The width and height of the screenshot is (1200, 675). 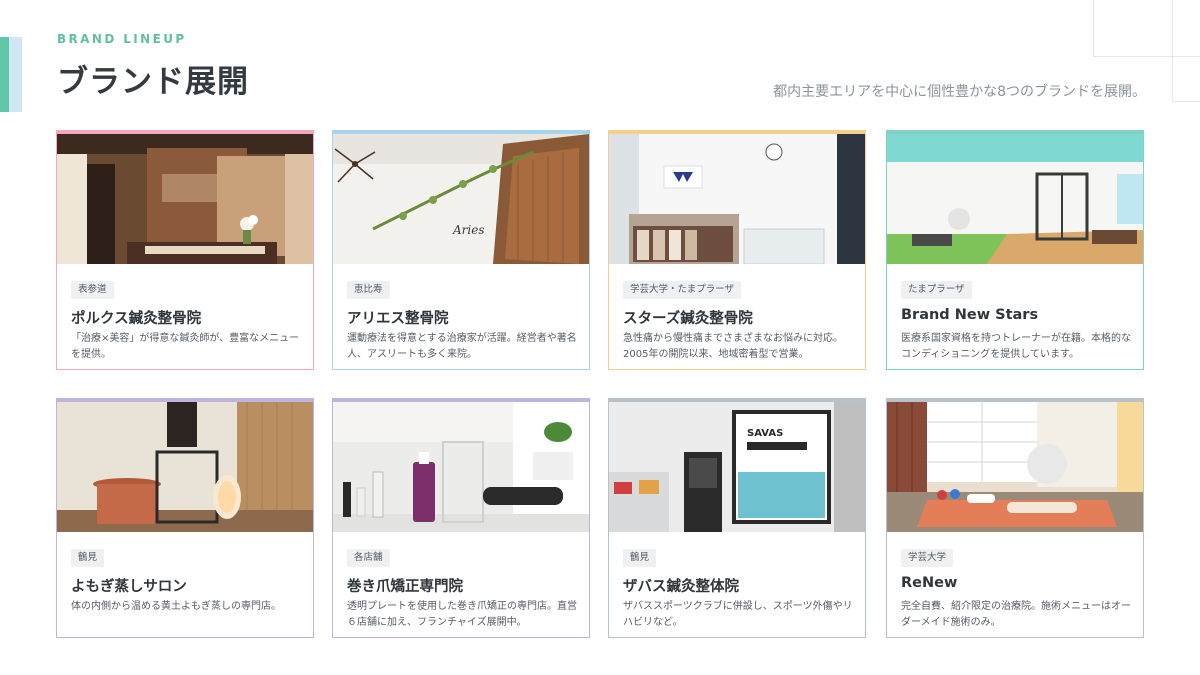 I want to click on section-eyebrow: BRAND LINEUP, so click(x=122, y=39).